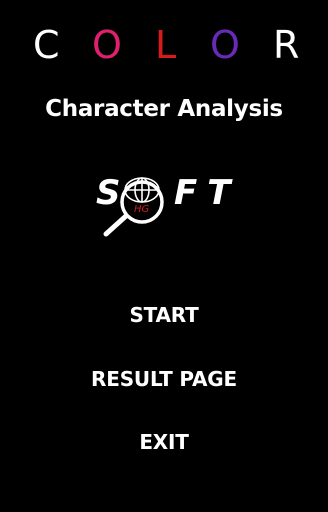  I want to click on title-letter-o2: O, so click(225, 45).